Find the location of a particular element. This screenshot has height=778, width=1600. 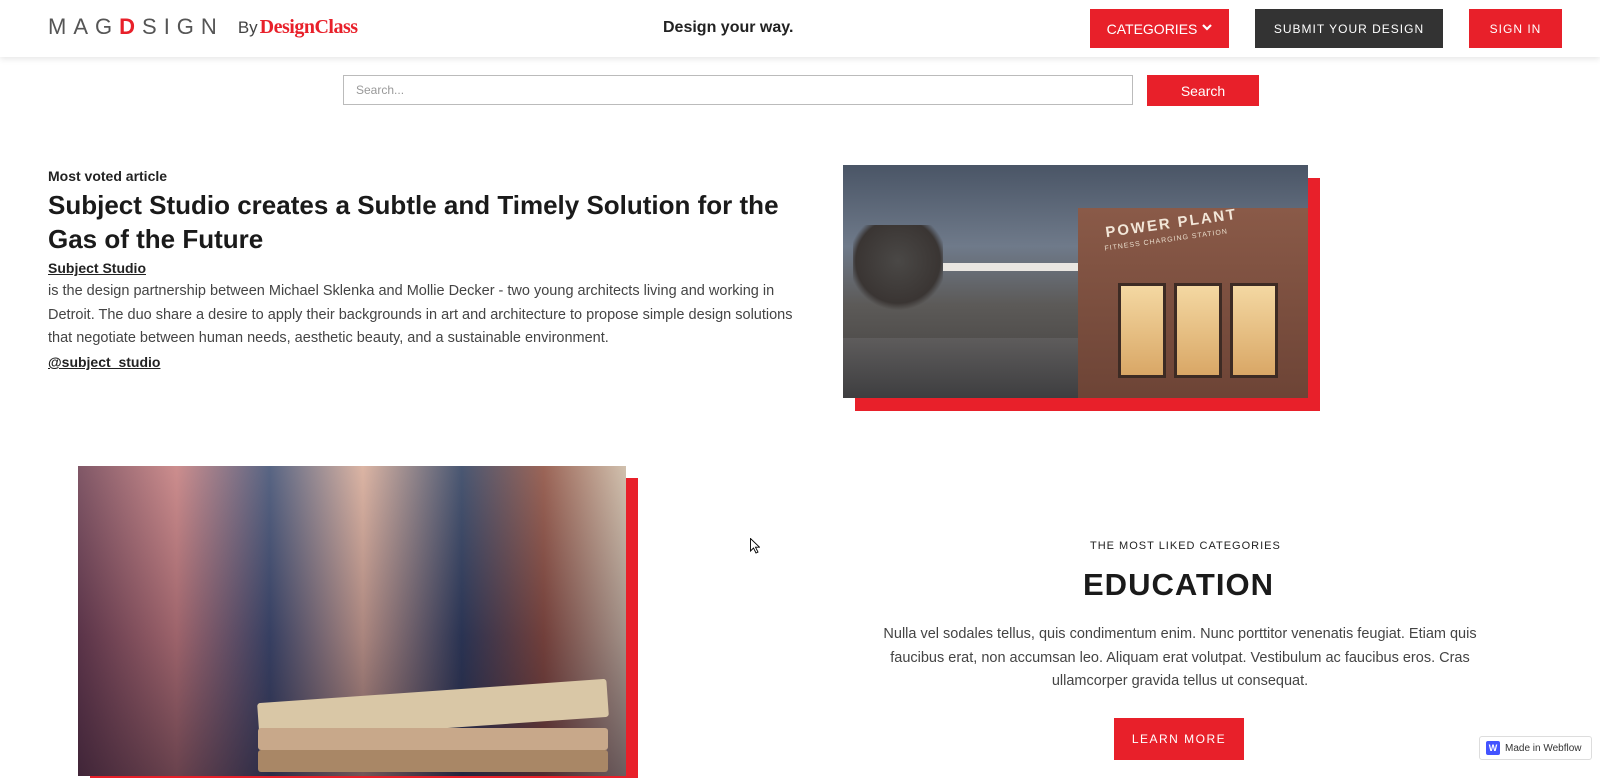

designclass-logo: DesignClass is located at coordinates (308, 26).